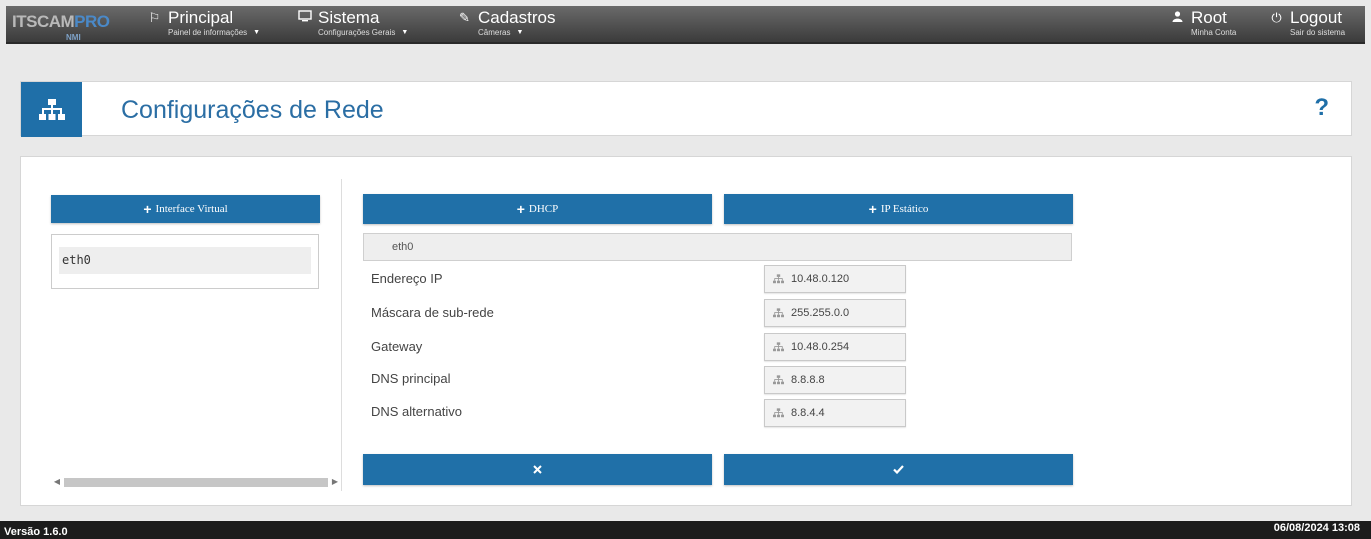 This screenshot has width=1371, height=539. Describe the element at coordinates (407, 278) in the screenshot. I see `ip-address-label: Endereço IP` at that location.